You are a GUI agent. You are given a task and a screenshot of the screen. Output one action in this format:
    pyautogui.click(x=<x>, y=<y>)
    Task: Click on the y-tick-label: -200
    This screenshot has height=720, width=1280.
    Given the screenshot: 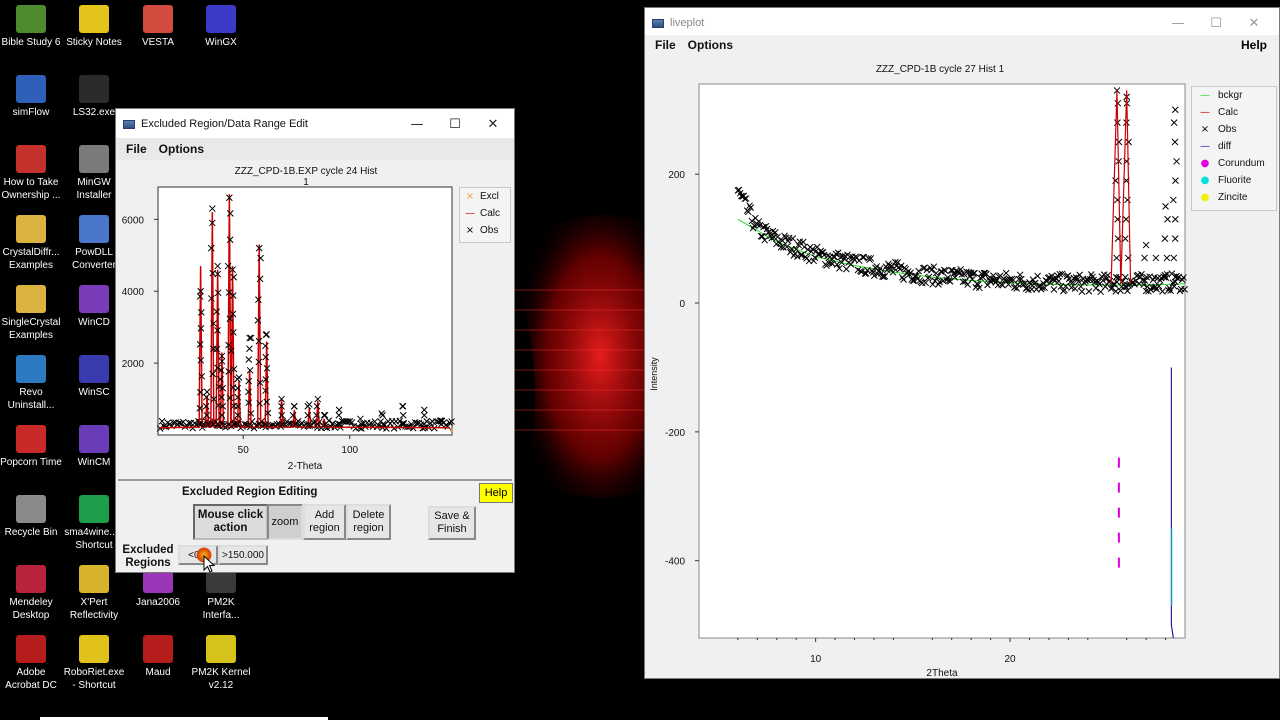 What is the action you would take?
    pyautogui.click(x=675, y=433)
    